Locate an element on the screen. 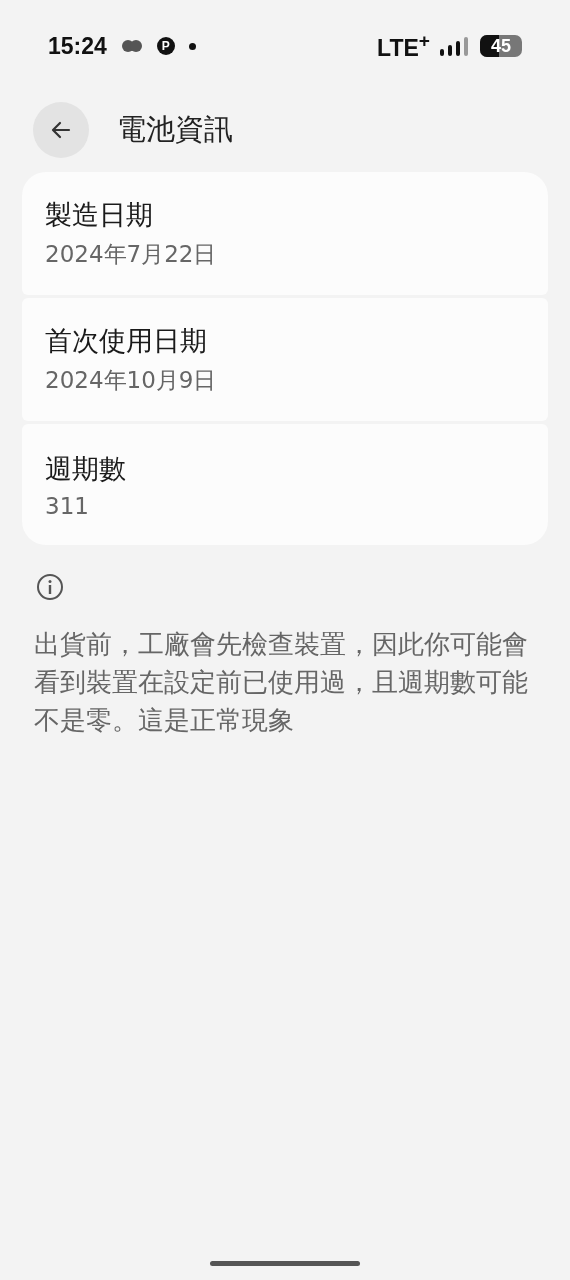 This screenshot has width=570, height=1280. item-title: 週期數 is located at coordinates (86, 468).